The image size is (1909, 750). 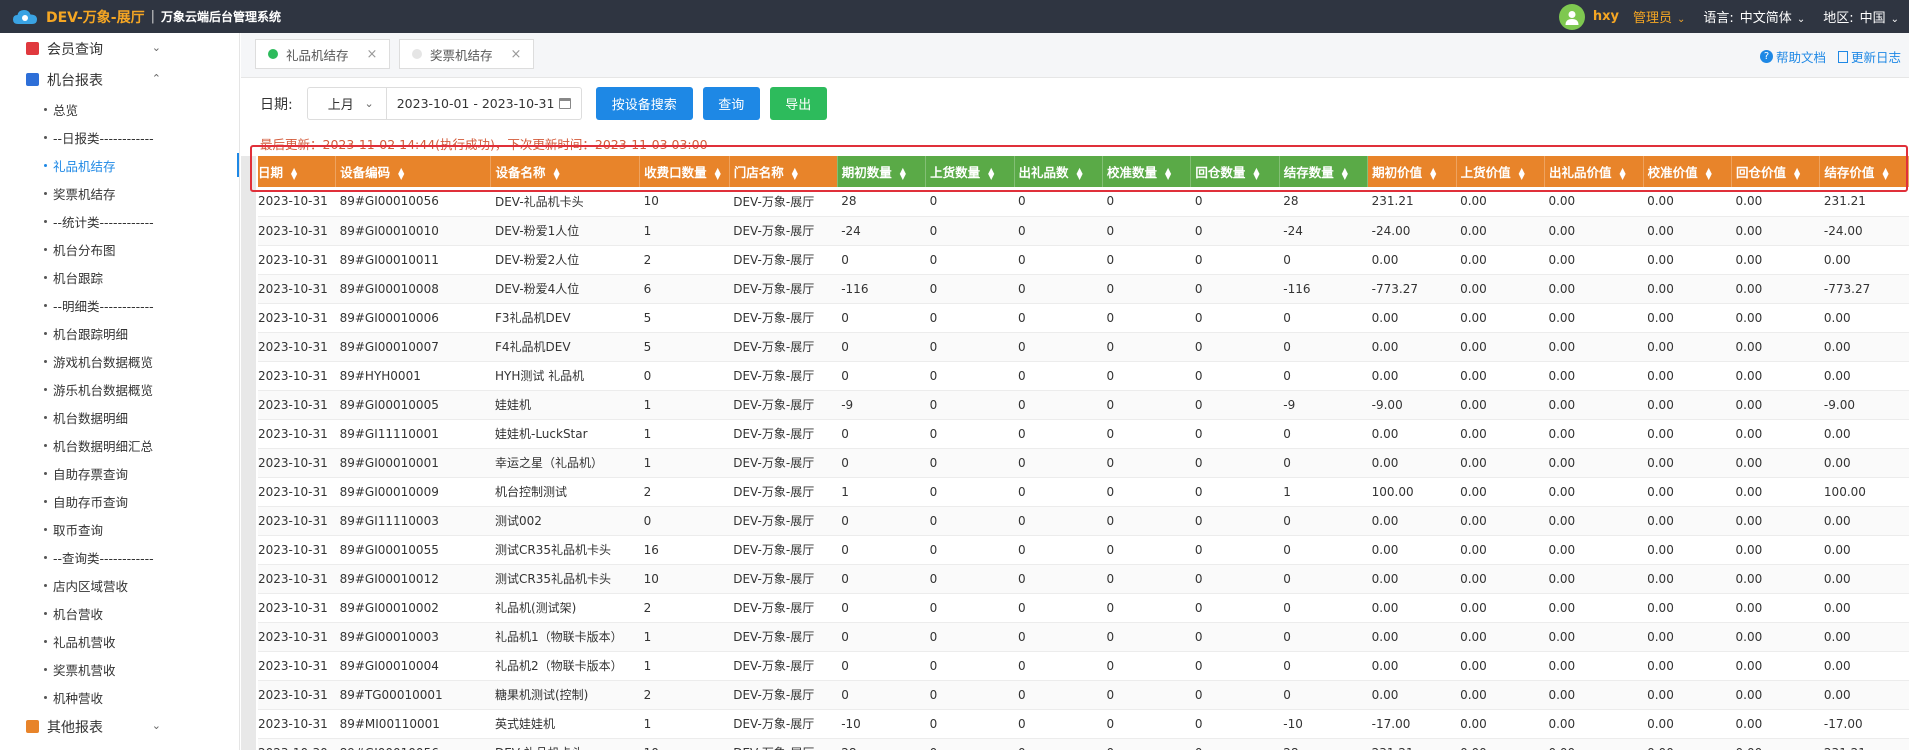 What do you see at coordinates (731, 103) in the screenshot?
I see `query-button: 查询` at bounding box center [731, 103].